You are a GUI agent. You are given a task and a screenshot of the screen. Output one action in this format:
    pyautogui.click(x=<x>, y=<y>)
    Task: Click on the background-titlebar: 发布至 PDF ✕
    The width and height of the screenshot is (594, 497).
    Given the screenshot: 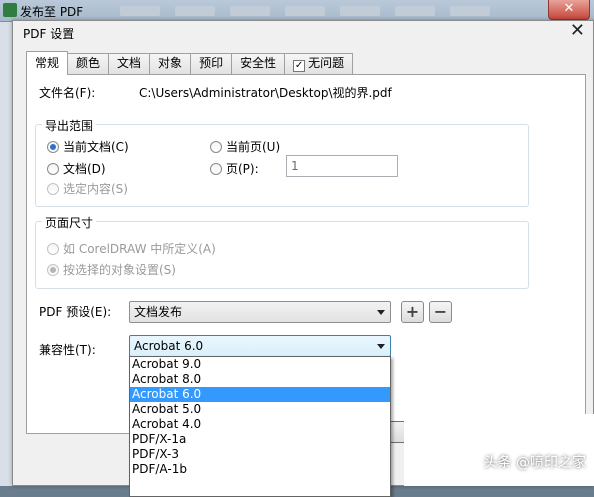 What is the action you would take?
    pyautogui.click(x=297, y=11)
    